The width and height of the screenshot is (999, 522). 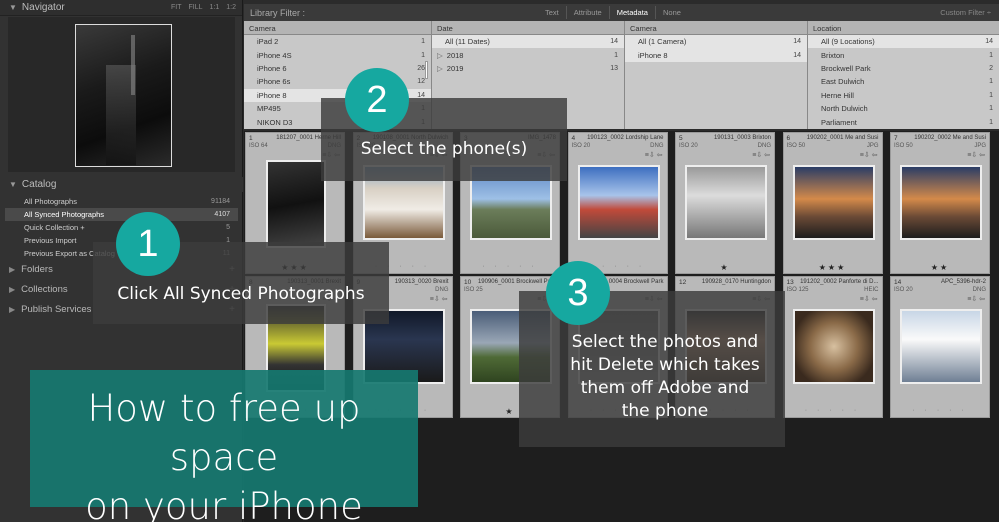 What do you see at coordinates (903, 121) in the screenshot?
I see `metadata-row: Parliament 1` at bounding box center [903, 121].